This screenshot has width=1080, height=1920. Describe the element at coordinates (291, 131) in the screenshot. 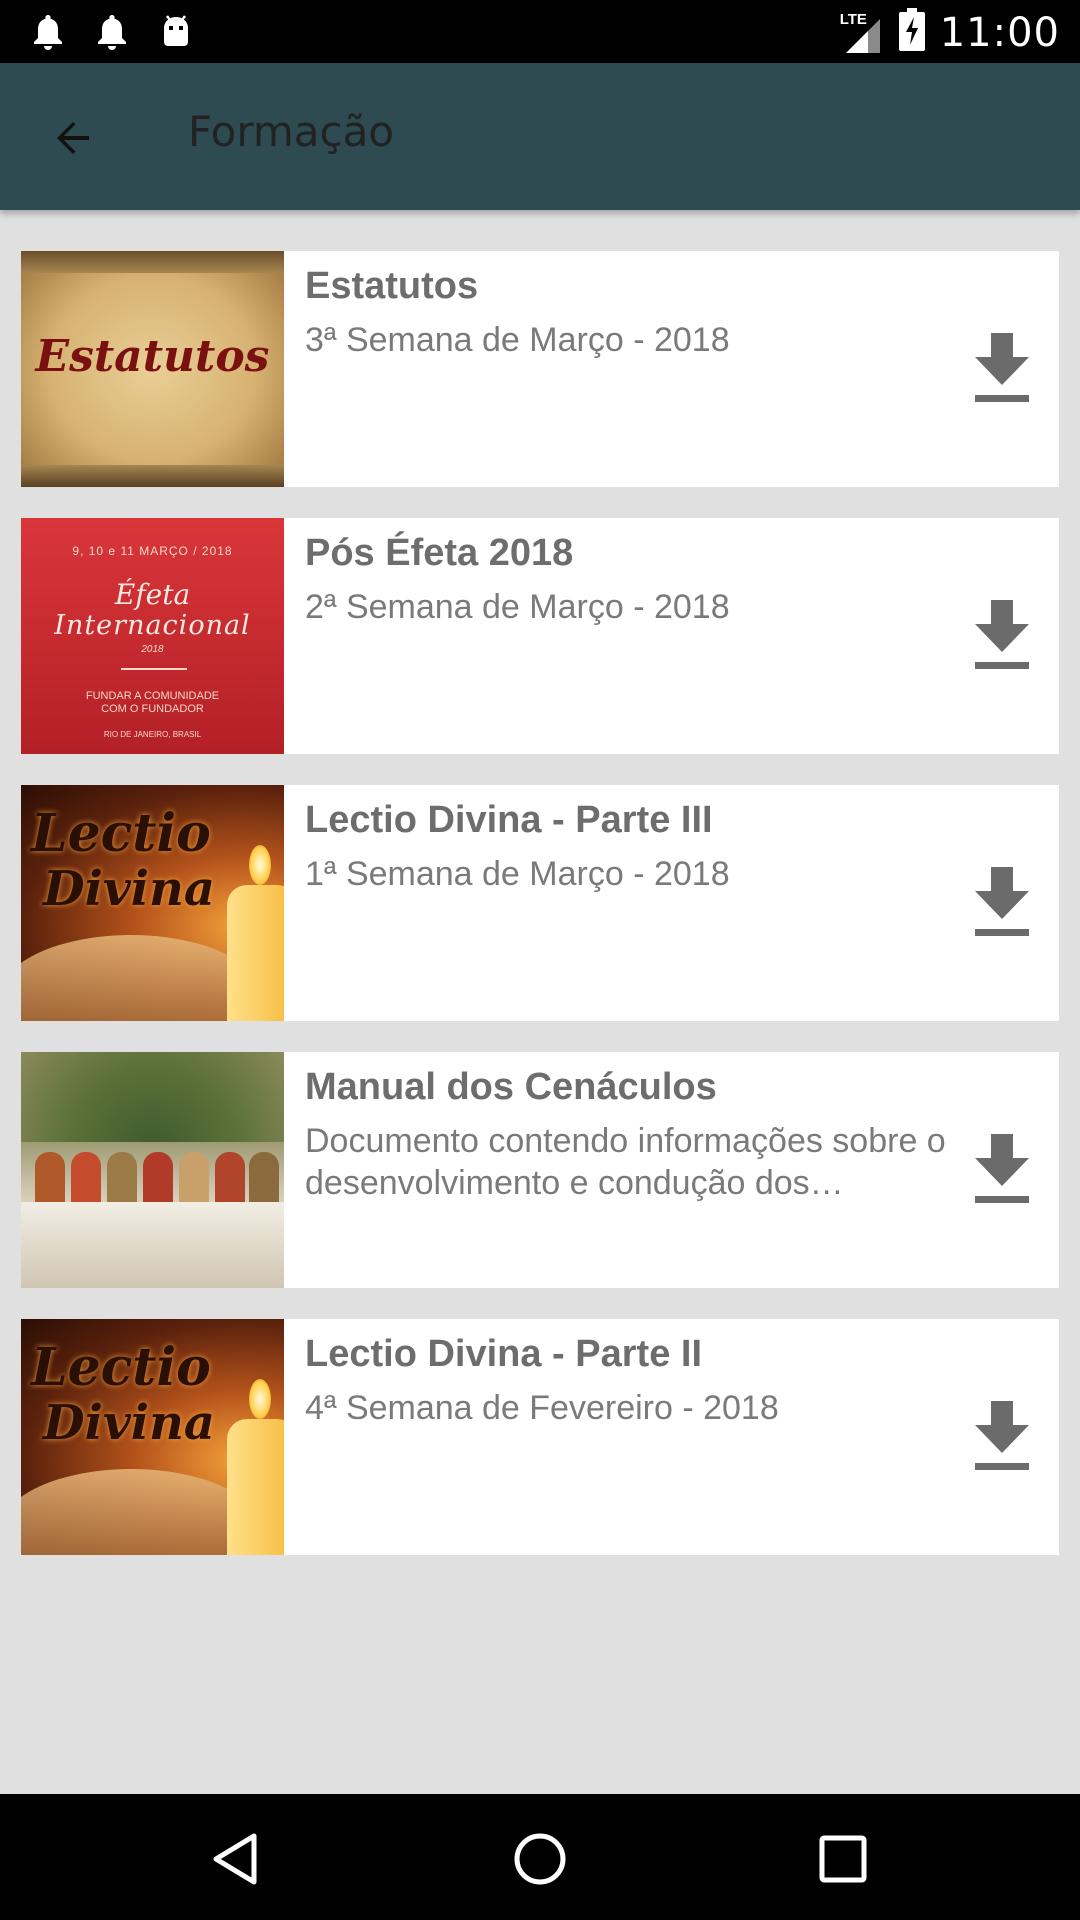

I see `page-title: Formação` at that location.